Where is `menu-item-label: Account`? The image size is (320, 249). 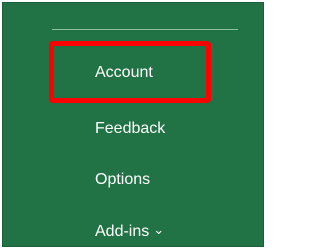 menu-item-label: Account is located at coordinates (124, 72).